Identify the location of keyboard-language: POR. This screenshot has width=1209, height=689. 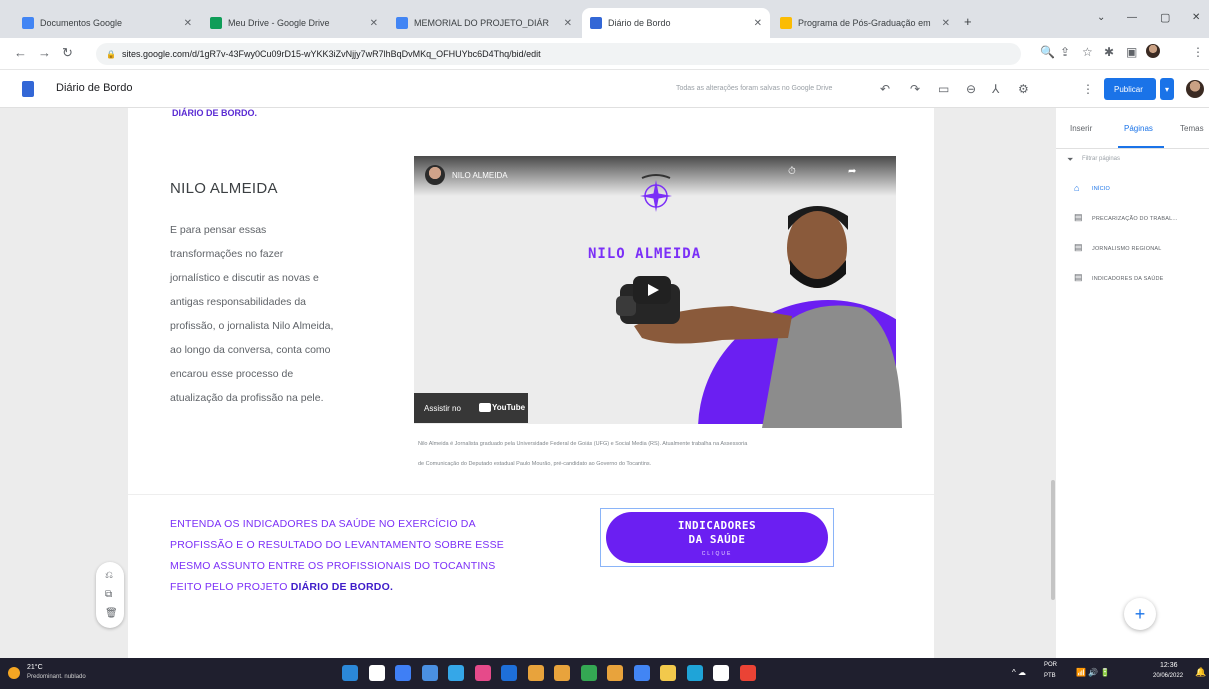
(1050, 665).